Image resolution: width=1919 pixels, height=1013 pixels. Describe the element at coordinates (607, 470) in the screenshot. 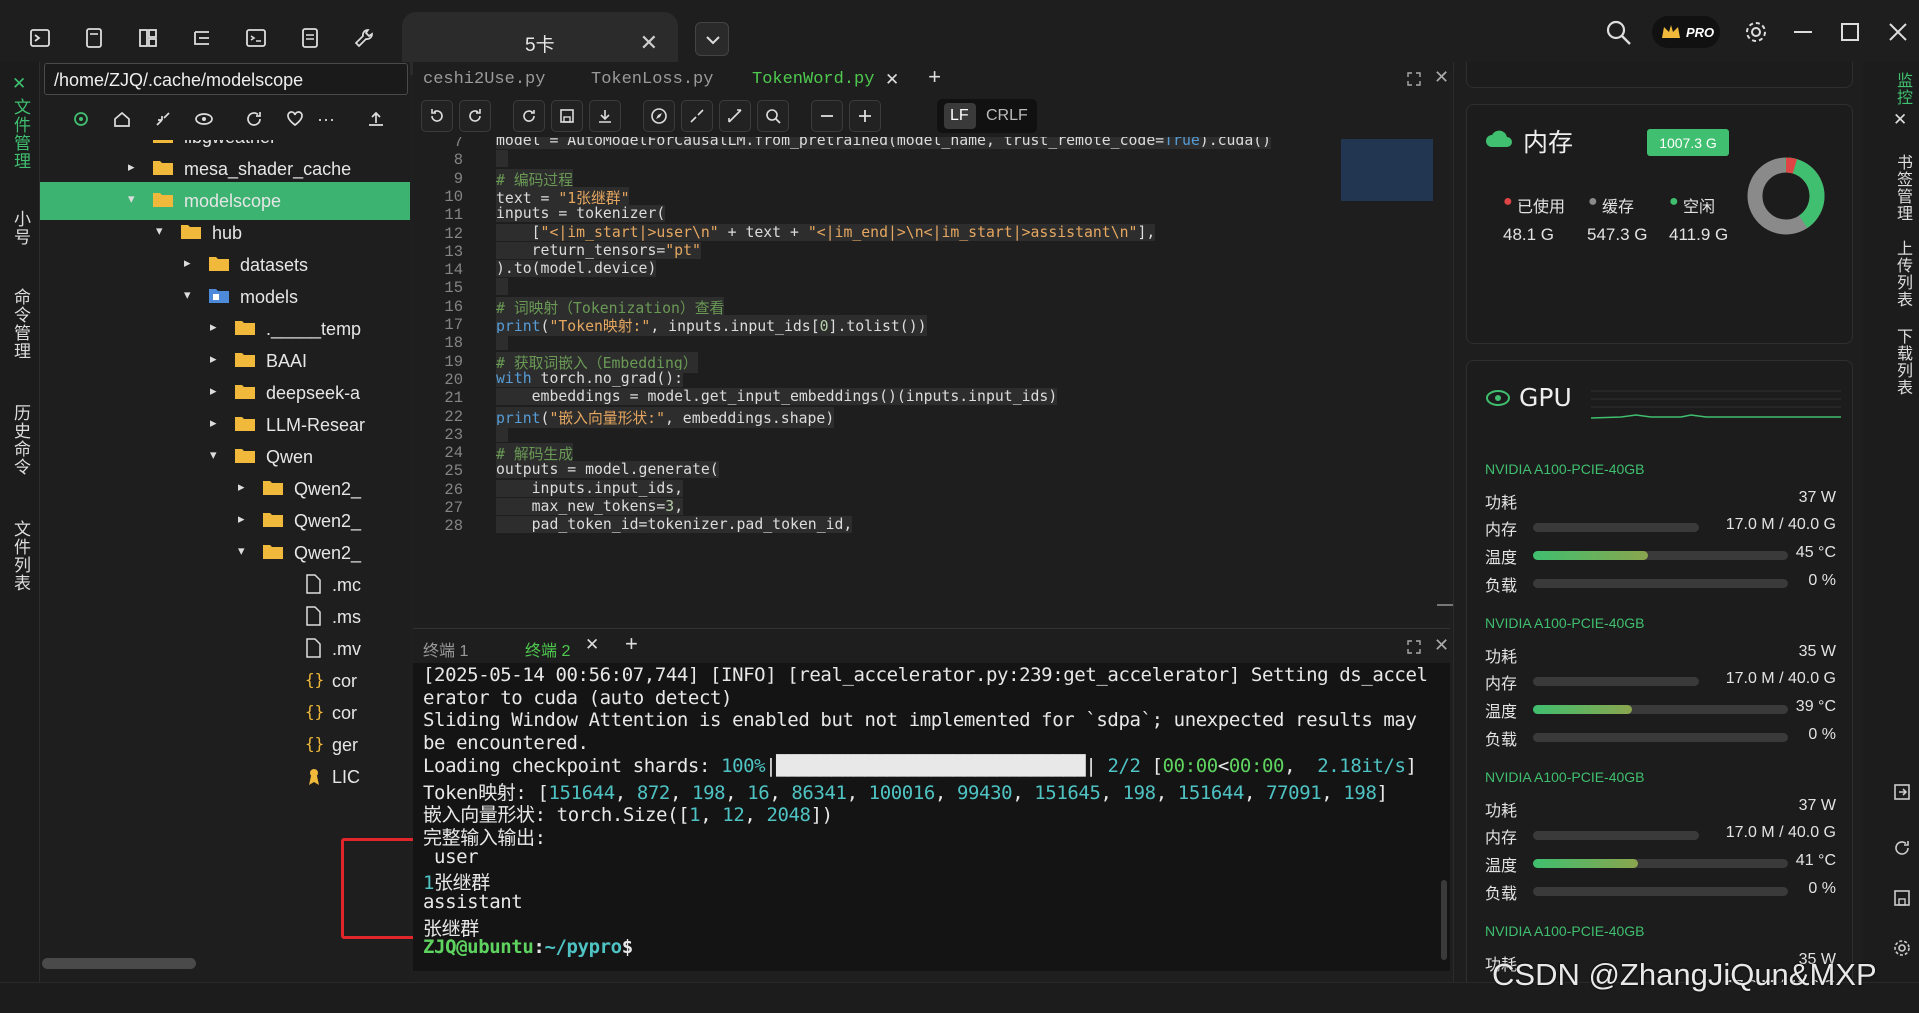

I see `code-line: outputs = model.generate(` at that location.